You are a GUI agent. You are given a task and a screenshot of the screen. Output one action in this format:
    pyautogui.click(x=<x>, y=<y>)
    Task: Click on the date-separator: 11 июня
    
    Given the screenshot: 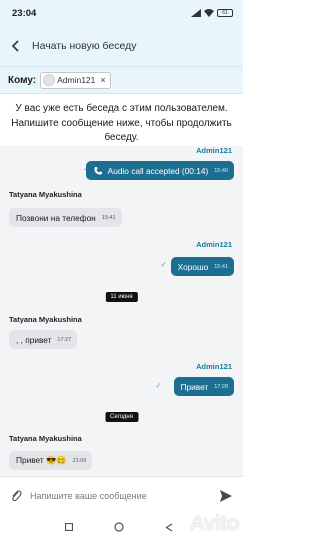 What is the action you would take?
    pyautogui.click(x=121, y=297)
    